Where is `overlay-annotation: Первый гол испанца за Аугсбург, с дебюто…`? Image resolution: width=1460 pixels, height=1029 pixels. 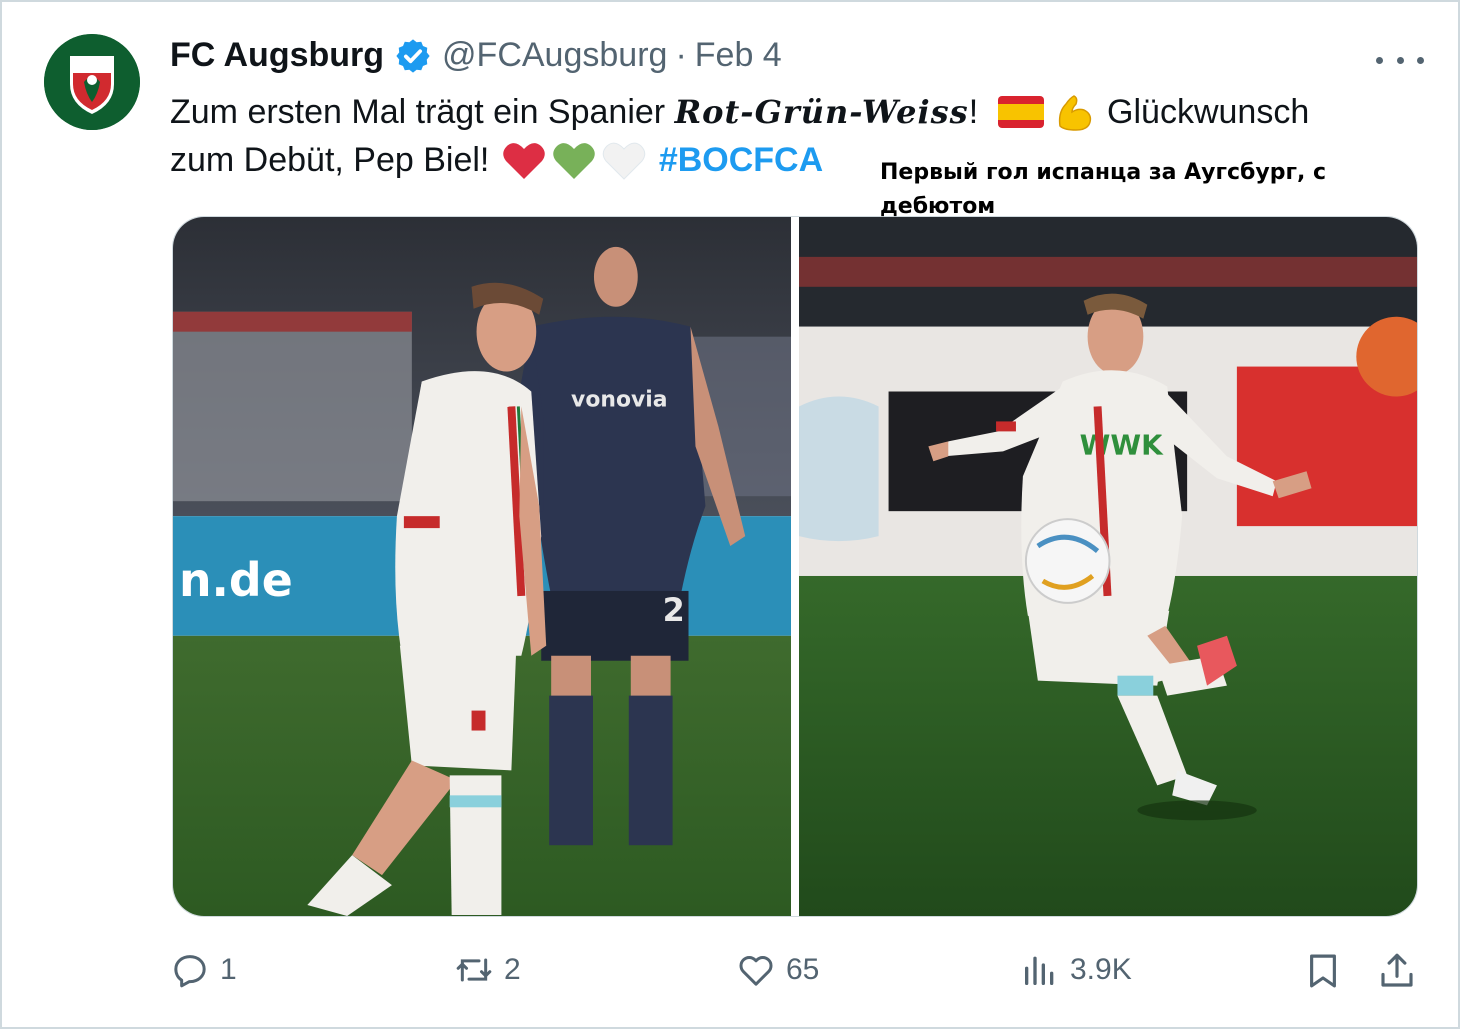
overlay-annotation: Первый гол испанца за Аугсбург, с дебюто… is located at coordinates (1103, 189).